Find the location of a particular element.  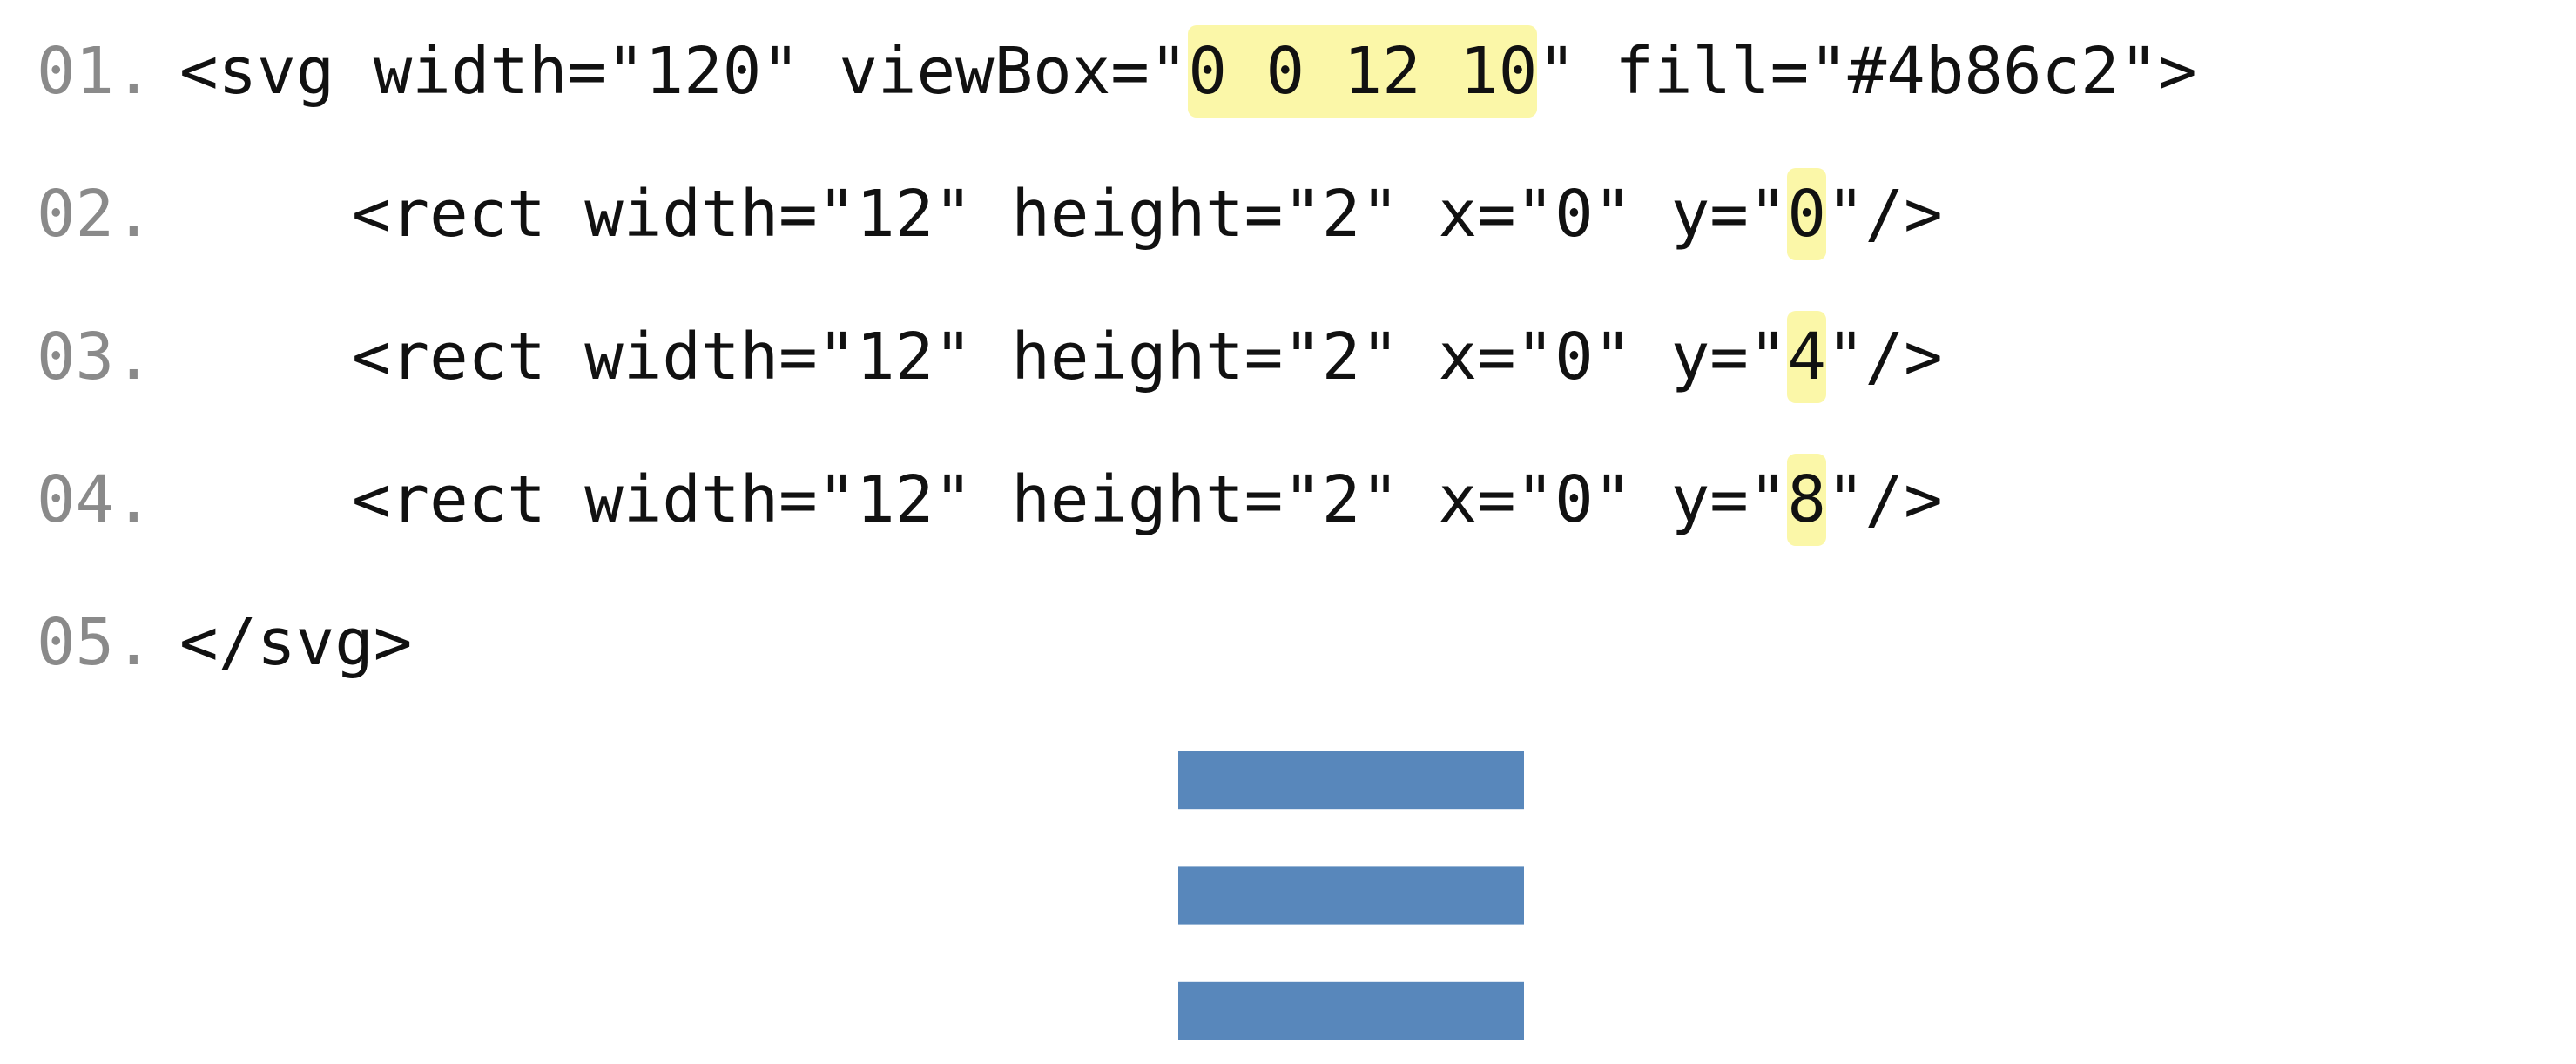

line-number: 01. is located at coordinates (95, 71).